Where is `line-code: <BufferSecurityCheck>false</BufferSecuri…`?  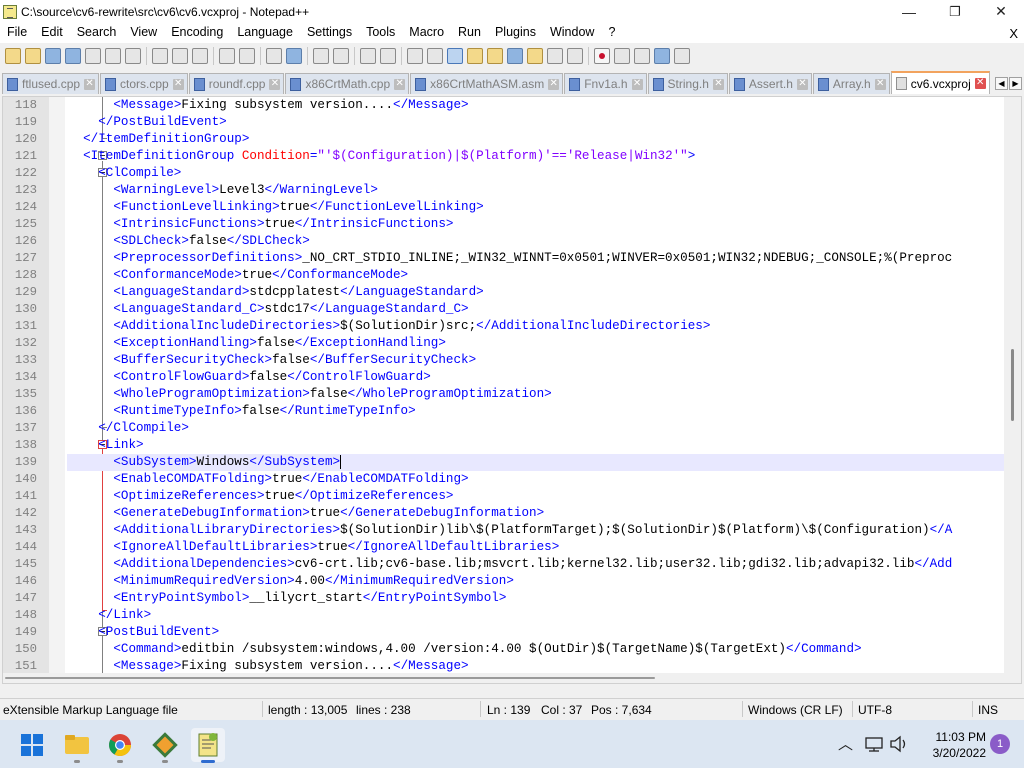 line-code: <BufferSecurityCheck>false</BufferSecuri… is located at coordinates (536, 360).